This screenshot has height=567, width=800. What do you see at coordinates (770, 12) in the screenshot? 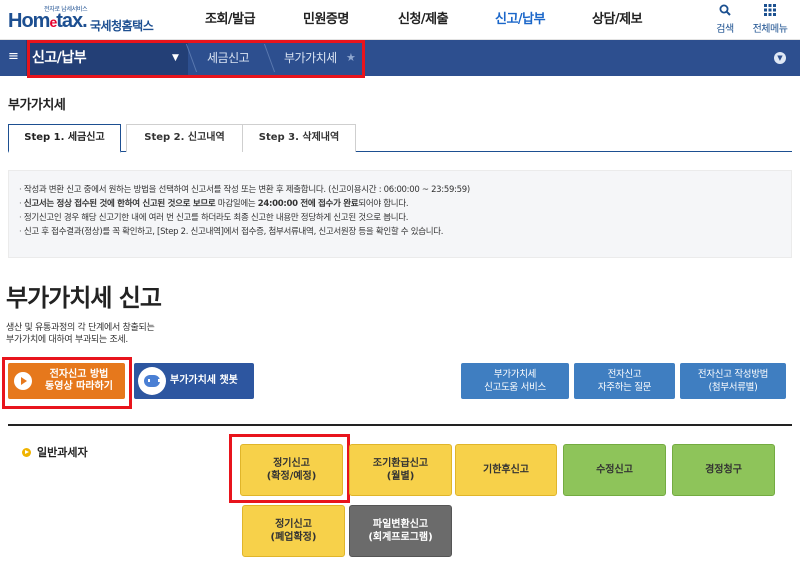
I see `grid-icon` at bounding box center [770, 12].